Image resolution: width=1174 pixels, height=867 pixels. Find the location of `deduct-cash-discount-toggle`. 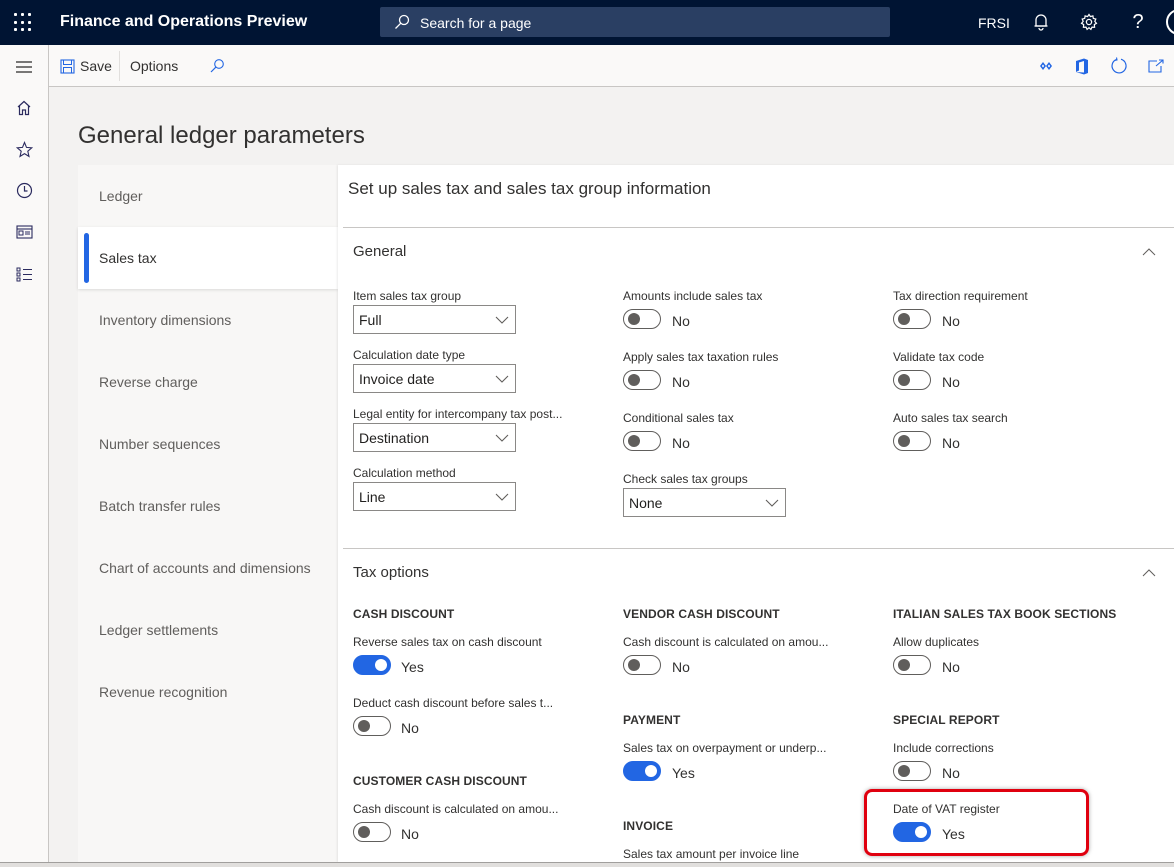

deduct-cash-discount-toggle is located at coordinates (372, 726).